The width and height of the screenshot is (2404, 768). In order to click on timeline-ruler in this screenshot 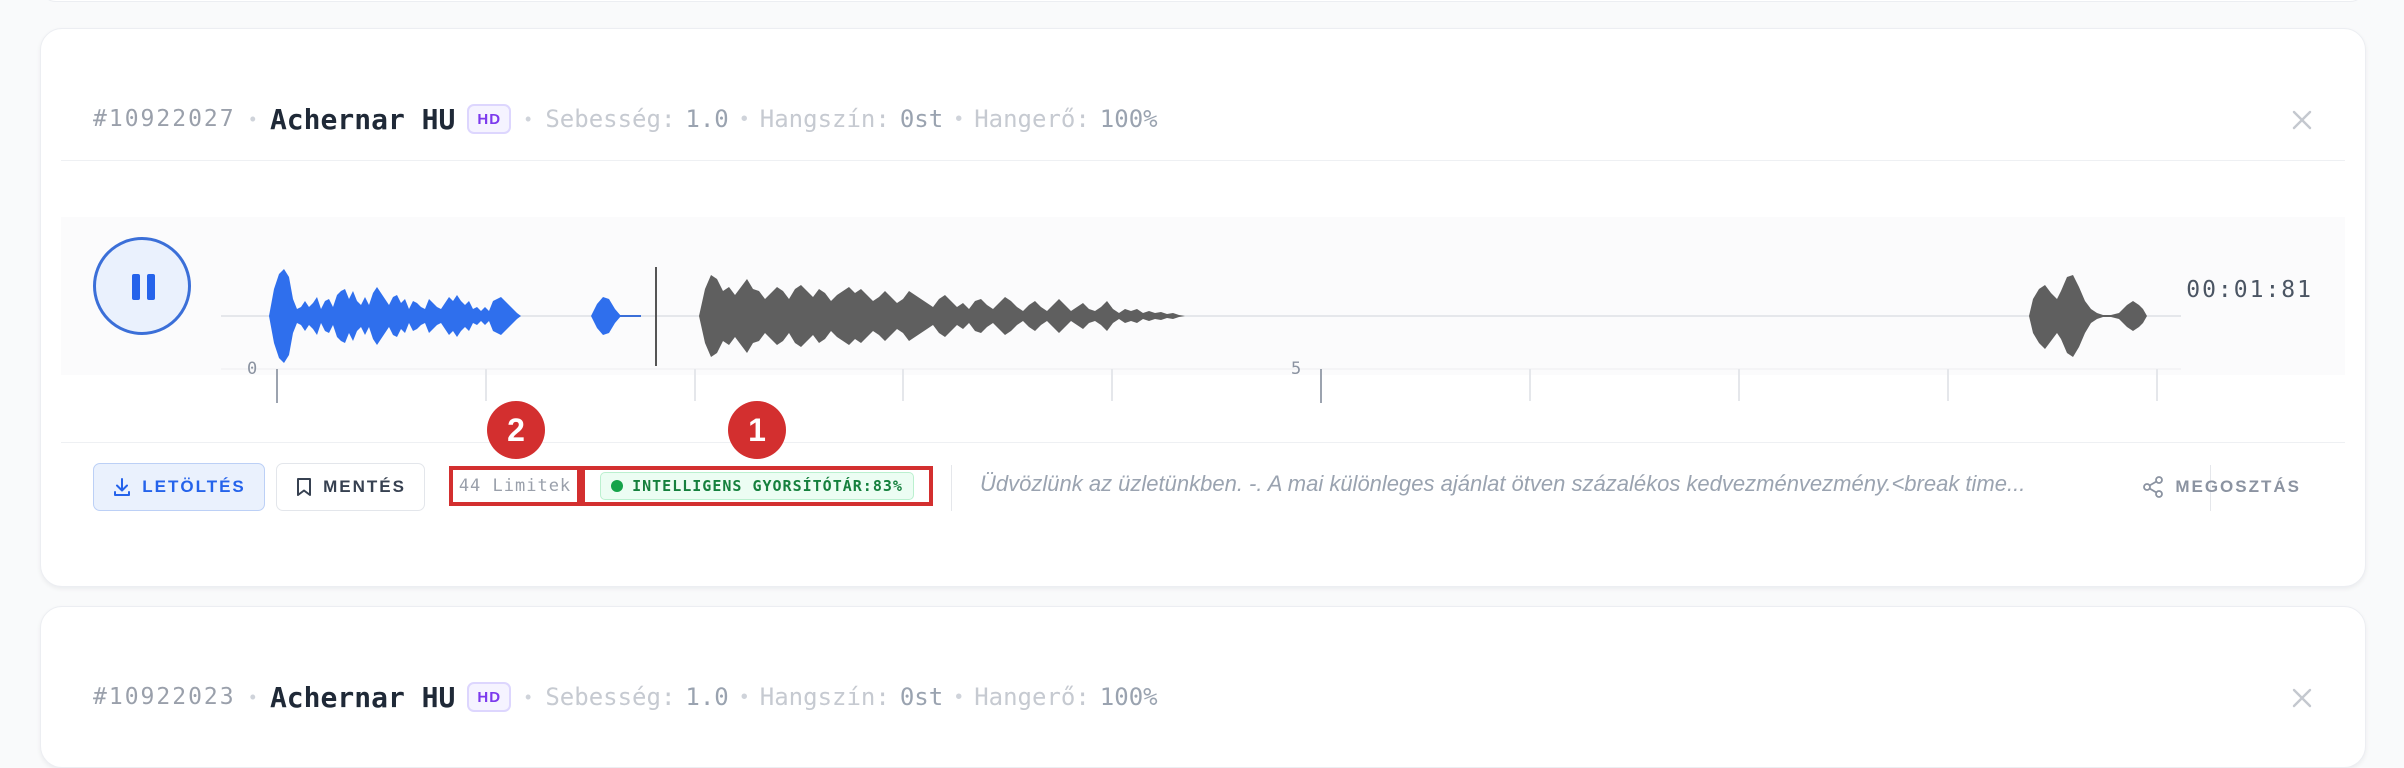, I will do `click(1201, 385)`.